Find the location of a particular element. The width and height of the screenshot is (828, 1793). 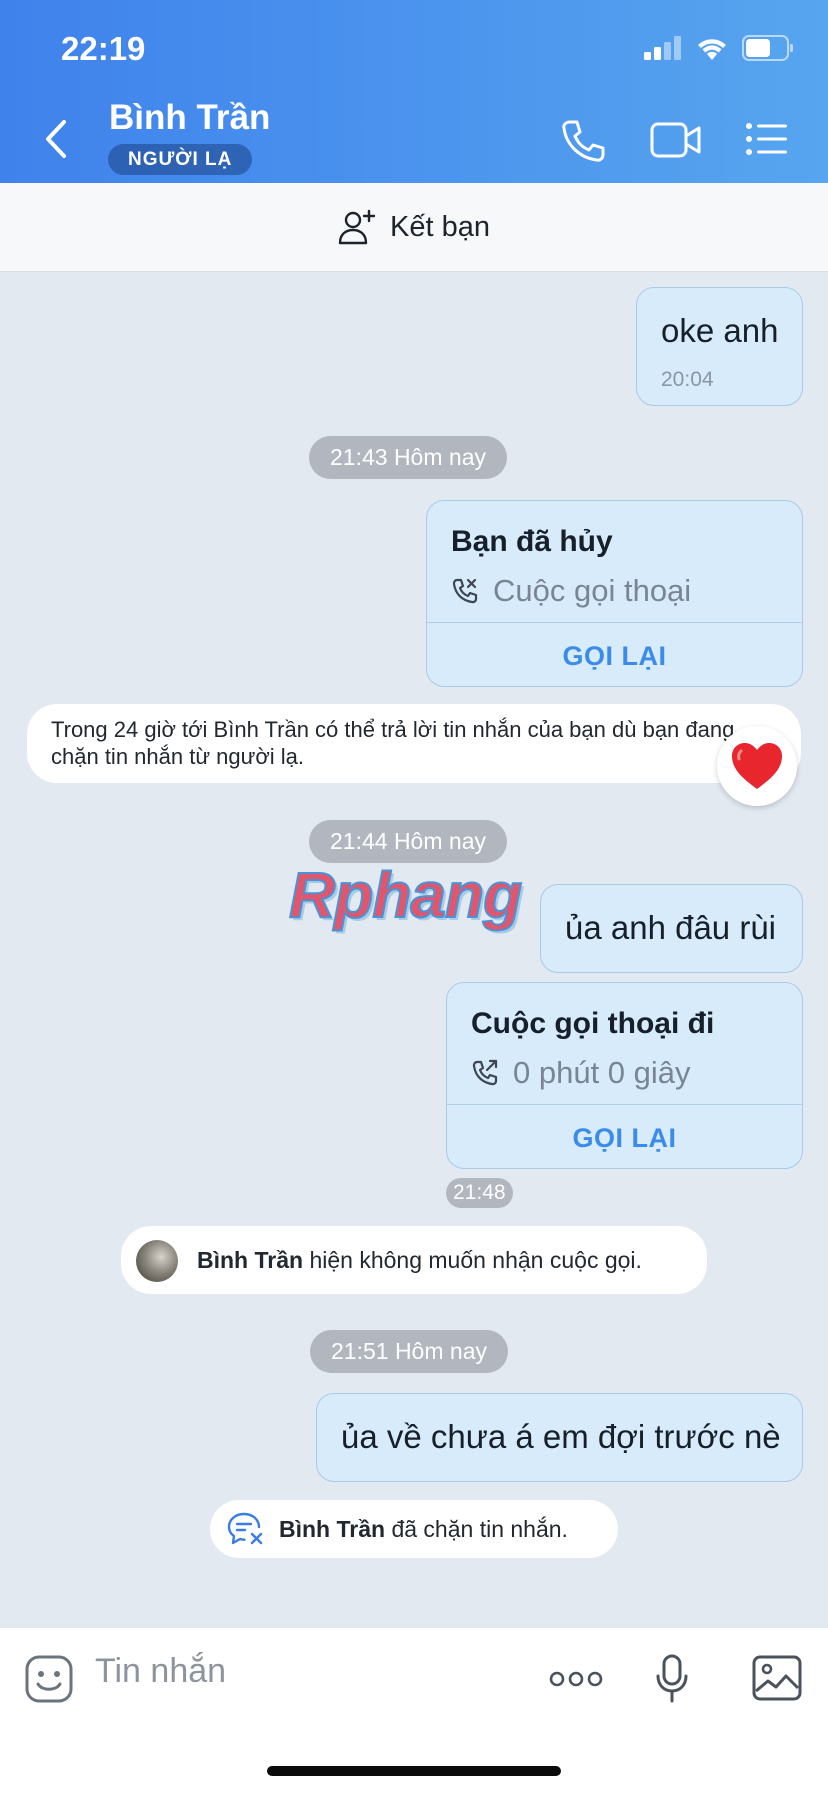

add-person-icon is located at coordinates (357, 227).